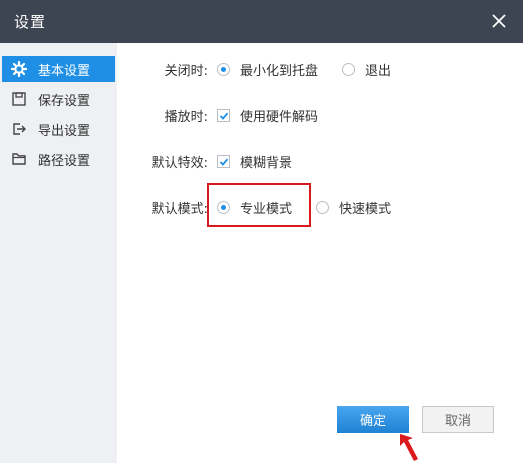 This screenshot has width=523, height=463. I want to click on radio-quick-mode: 快速模式, so click(353, 207).